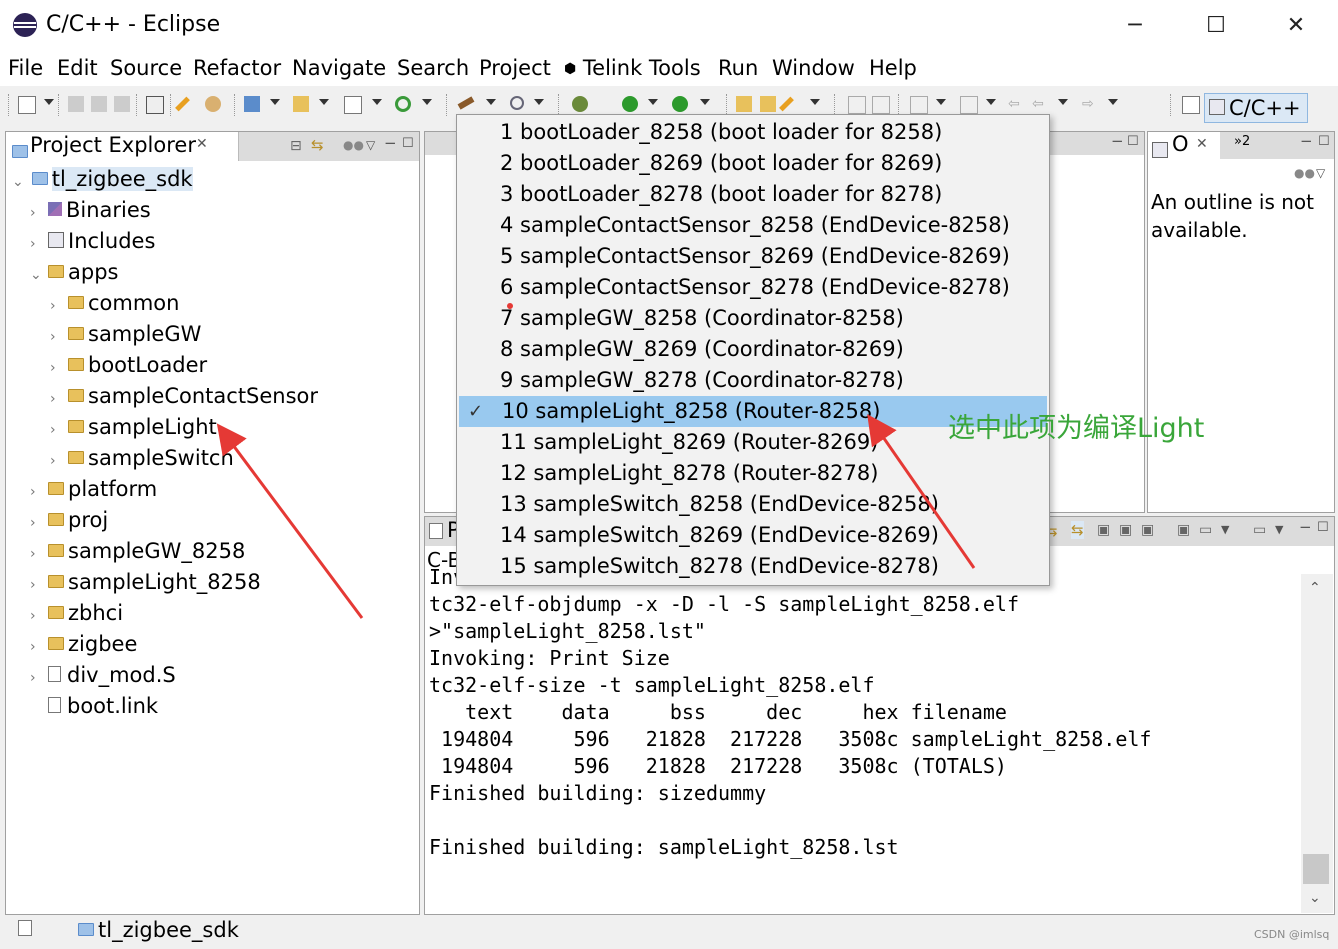 Image resolution: width=1338 pixels, height=949 pixels. I want to click on annotation-dot, so click(510, 306).